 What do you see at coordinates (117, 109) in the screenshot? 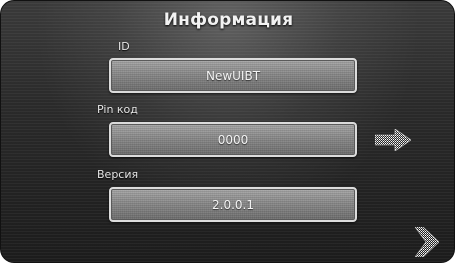
I see `pin-label: Pin код` at bounding box center [117, 109].